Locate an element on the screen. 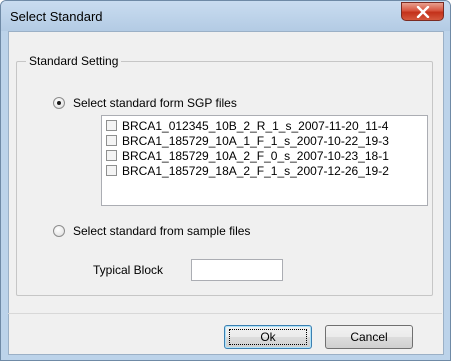  file-label: BRCA1_185729_10A_1_F_1_s_2007-10-22_19-3 is located at coordinates (255, 141).